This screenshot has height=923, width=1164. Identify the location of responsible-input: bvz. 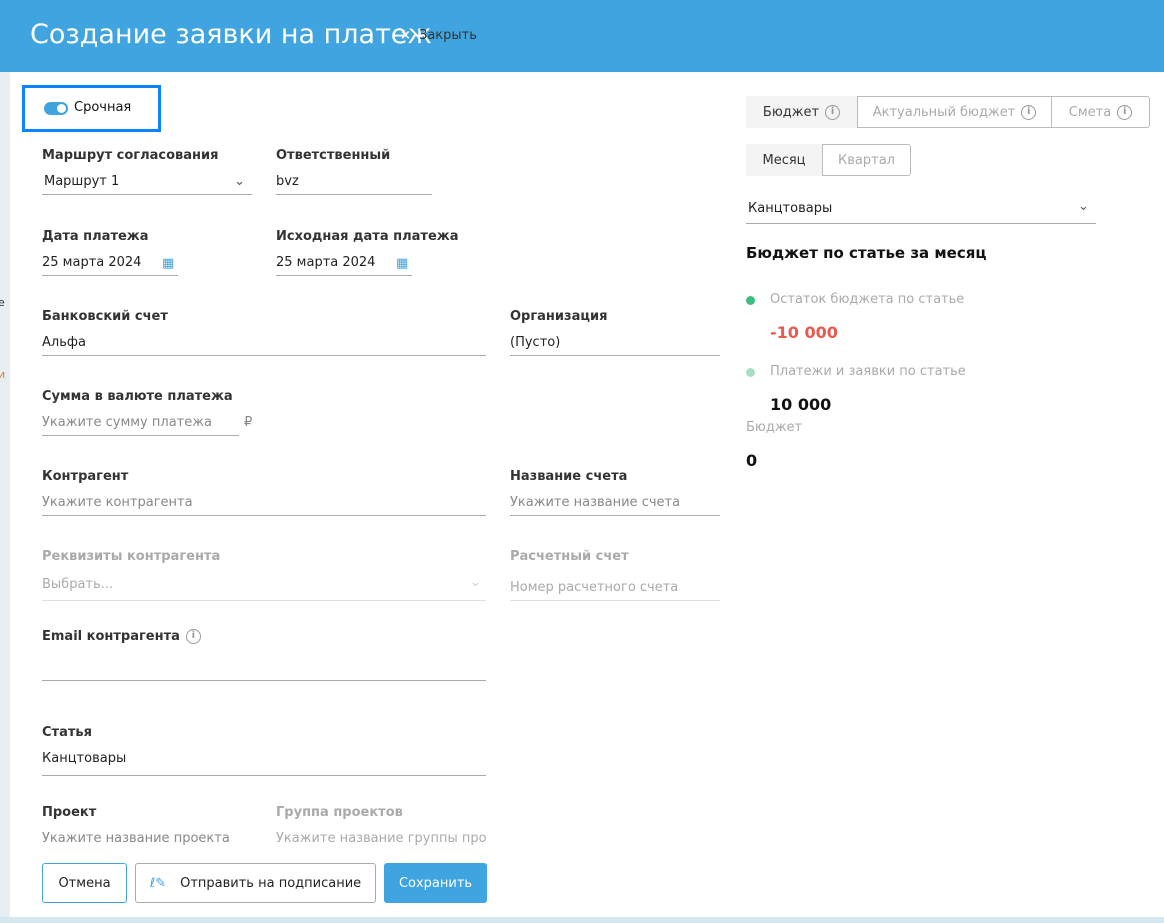
(287, 181).